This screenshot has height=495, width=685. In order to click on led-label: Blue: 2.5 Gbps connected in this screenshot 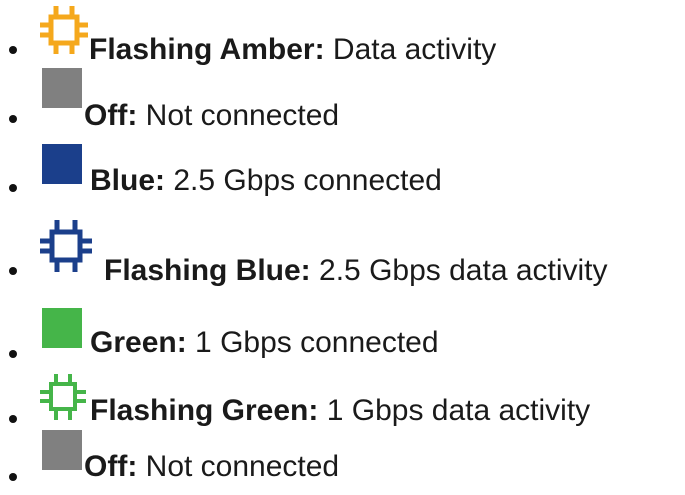, I will do `click(266, 181)`.